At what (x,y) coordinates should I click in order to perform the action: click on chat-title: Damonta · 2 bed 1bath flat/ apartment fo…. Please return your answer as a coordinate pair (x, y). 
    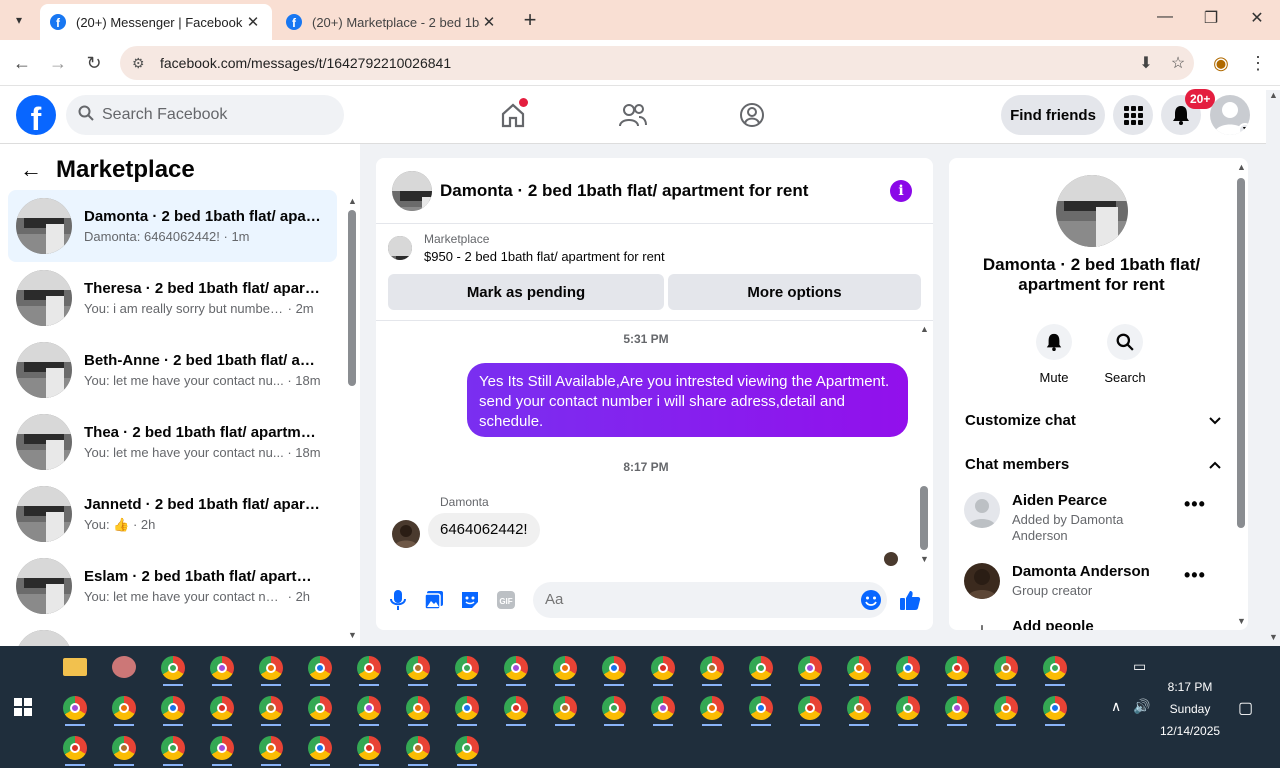
    Looking at the image, I should click on (624, 191).